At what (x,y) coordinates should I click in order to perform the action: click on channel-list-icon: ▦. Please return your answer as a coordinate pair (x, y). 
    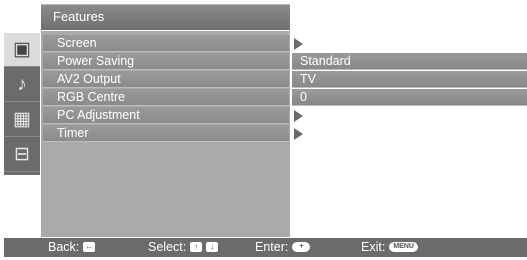
    Looking at the image, I should click on (22, 119).